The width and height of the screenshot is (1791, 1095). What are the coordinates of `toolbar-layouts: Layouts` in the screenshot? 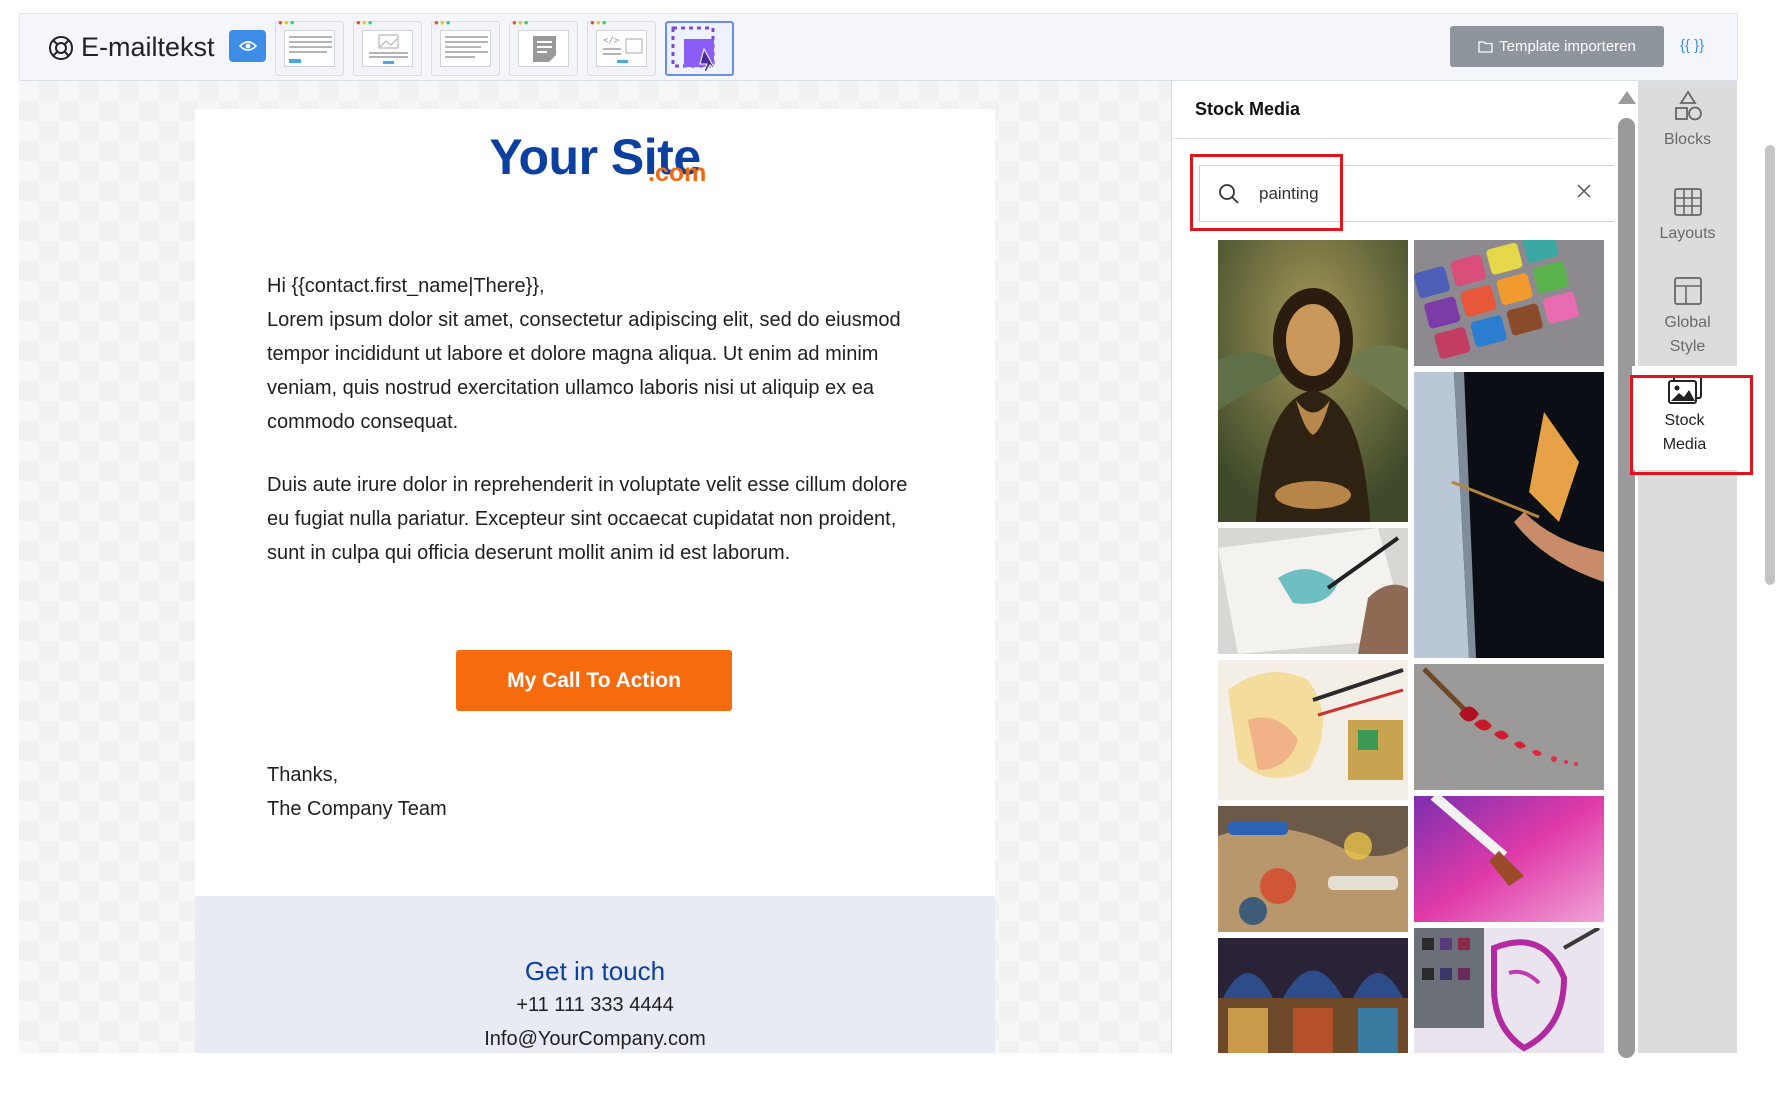 It's located at (1687, 215).